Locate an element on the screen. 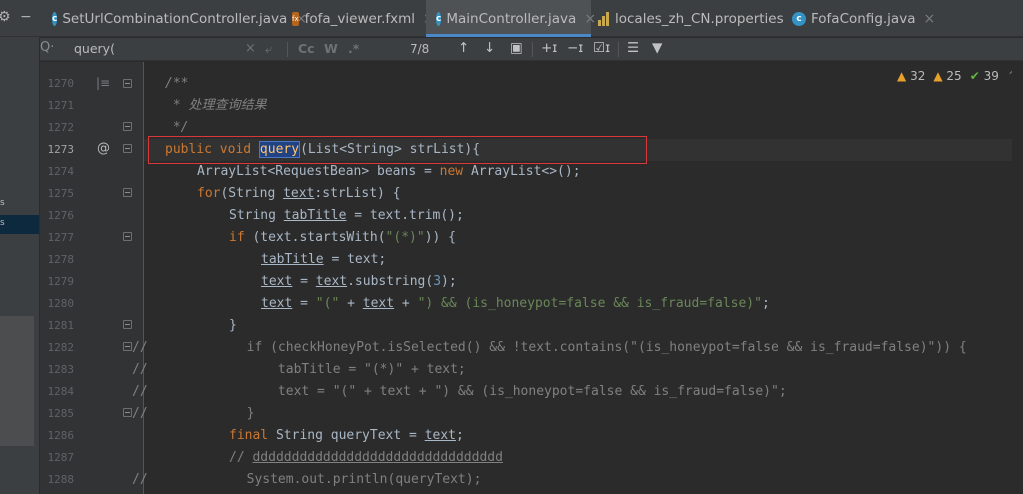 This screenshot has width=1023, height=494. clear-icon: × is located at coordinates (250, 48).